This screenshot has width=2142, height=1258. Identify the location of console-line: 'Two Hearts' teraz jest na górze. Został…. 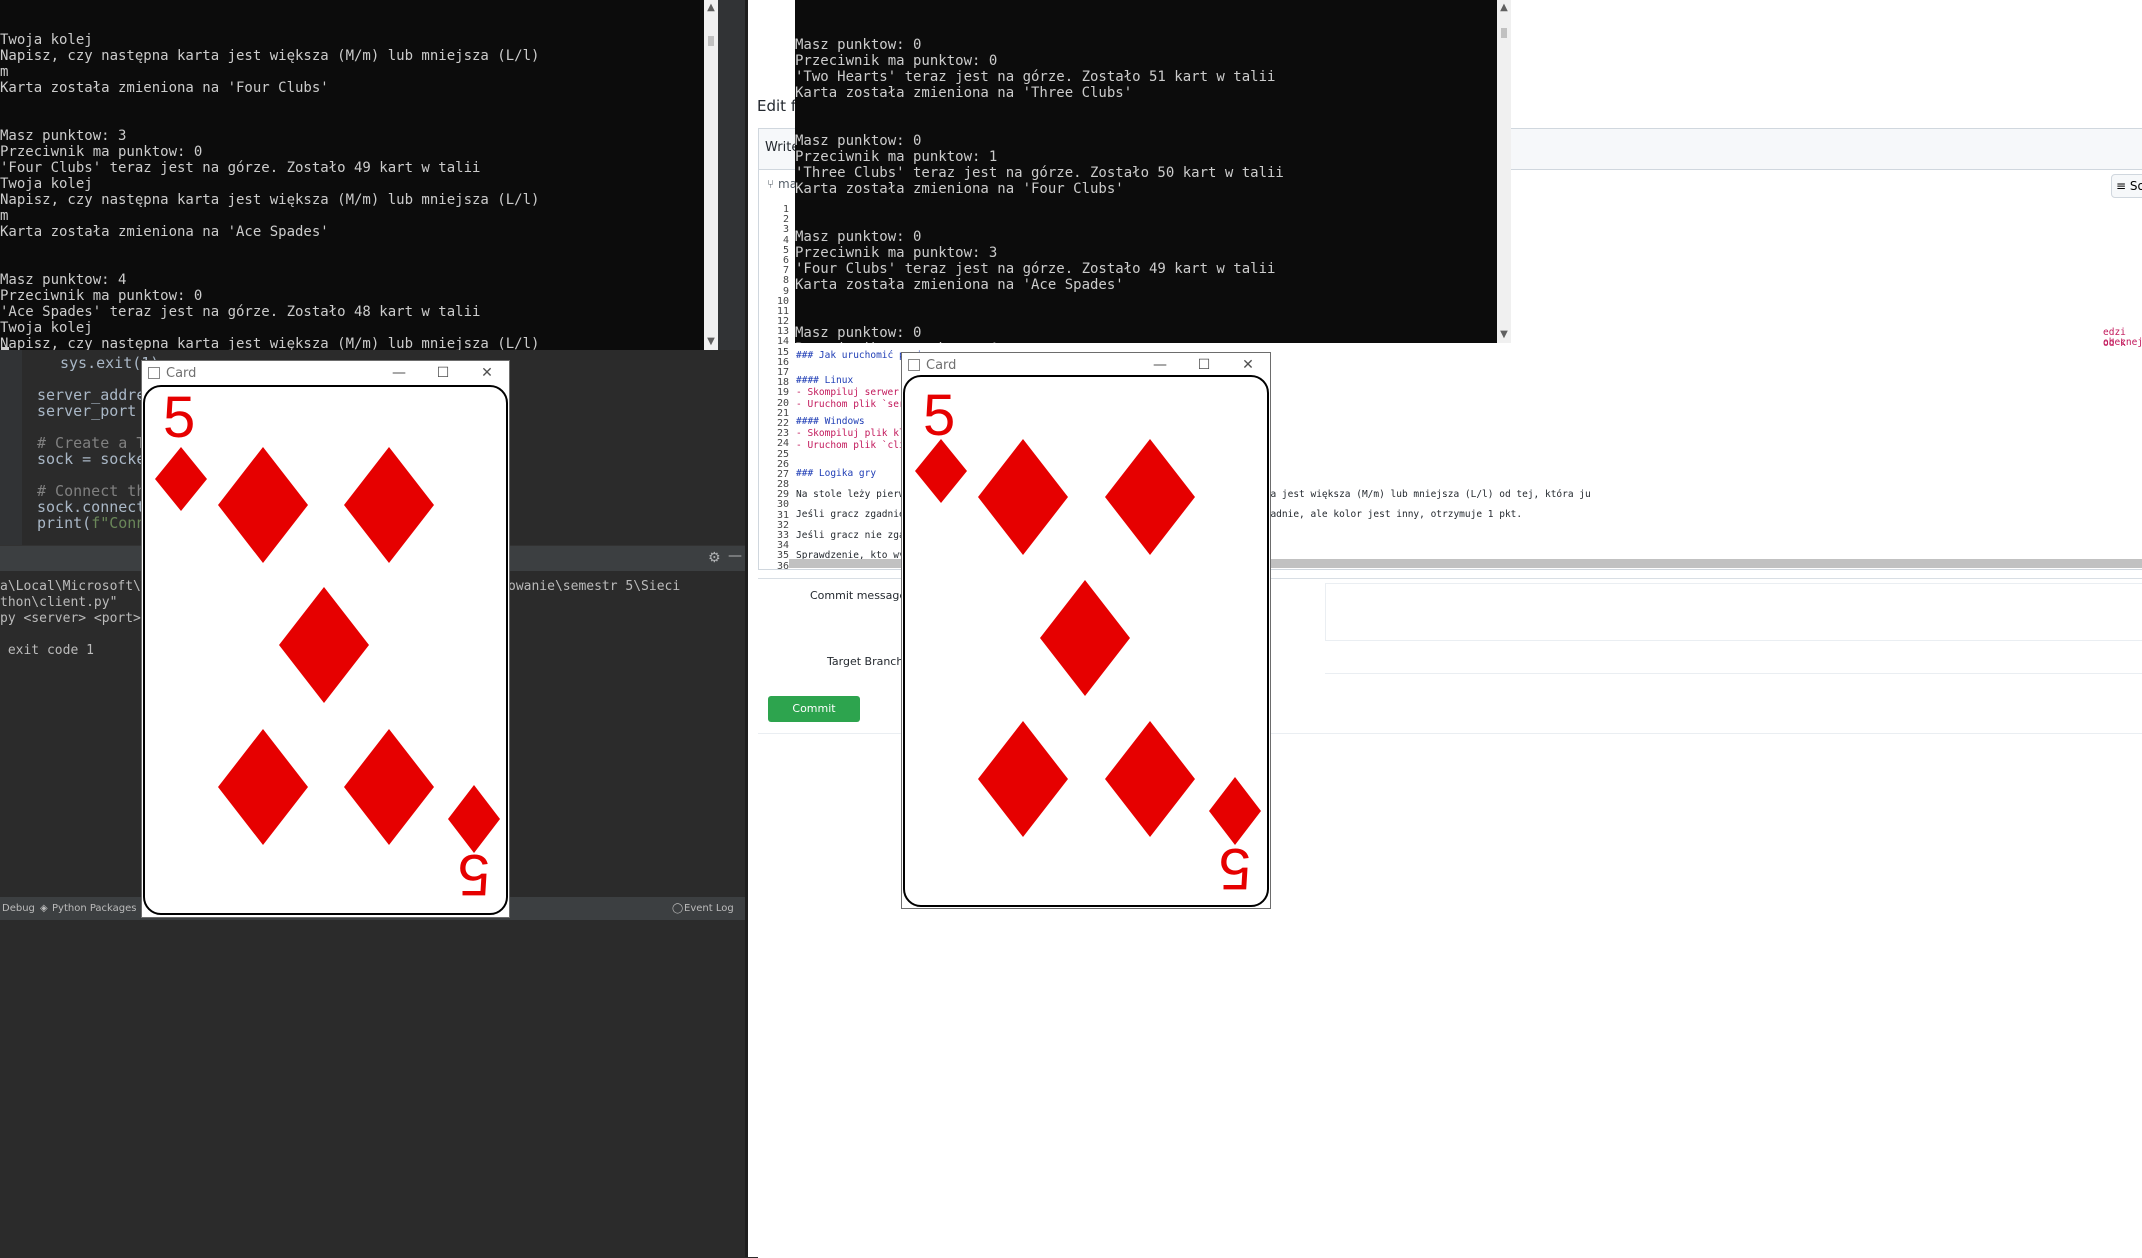
(1035, 77).